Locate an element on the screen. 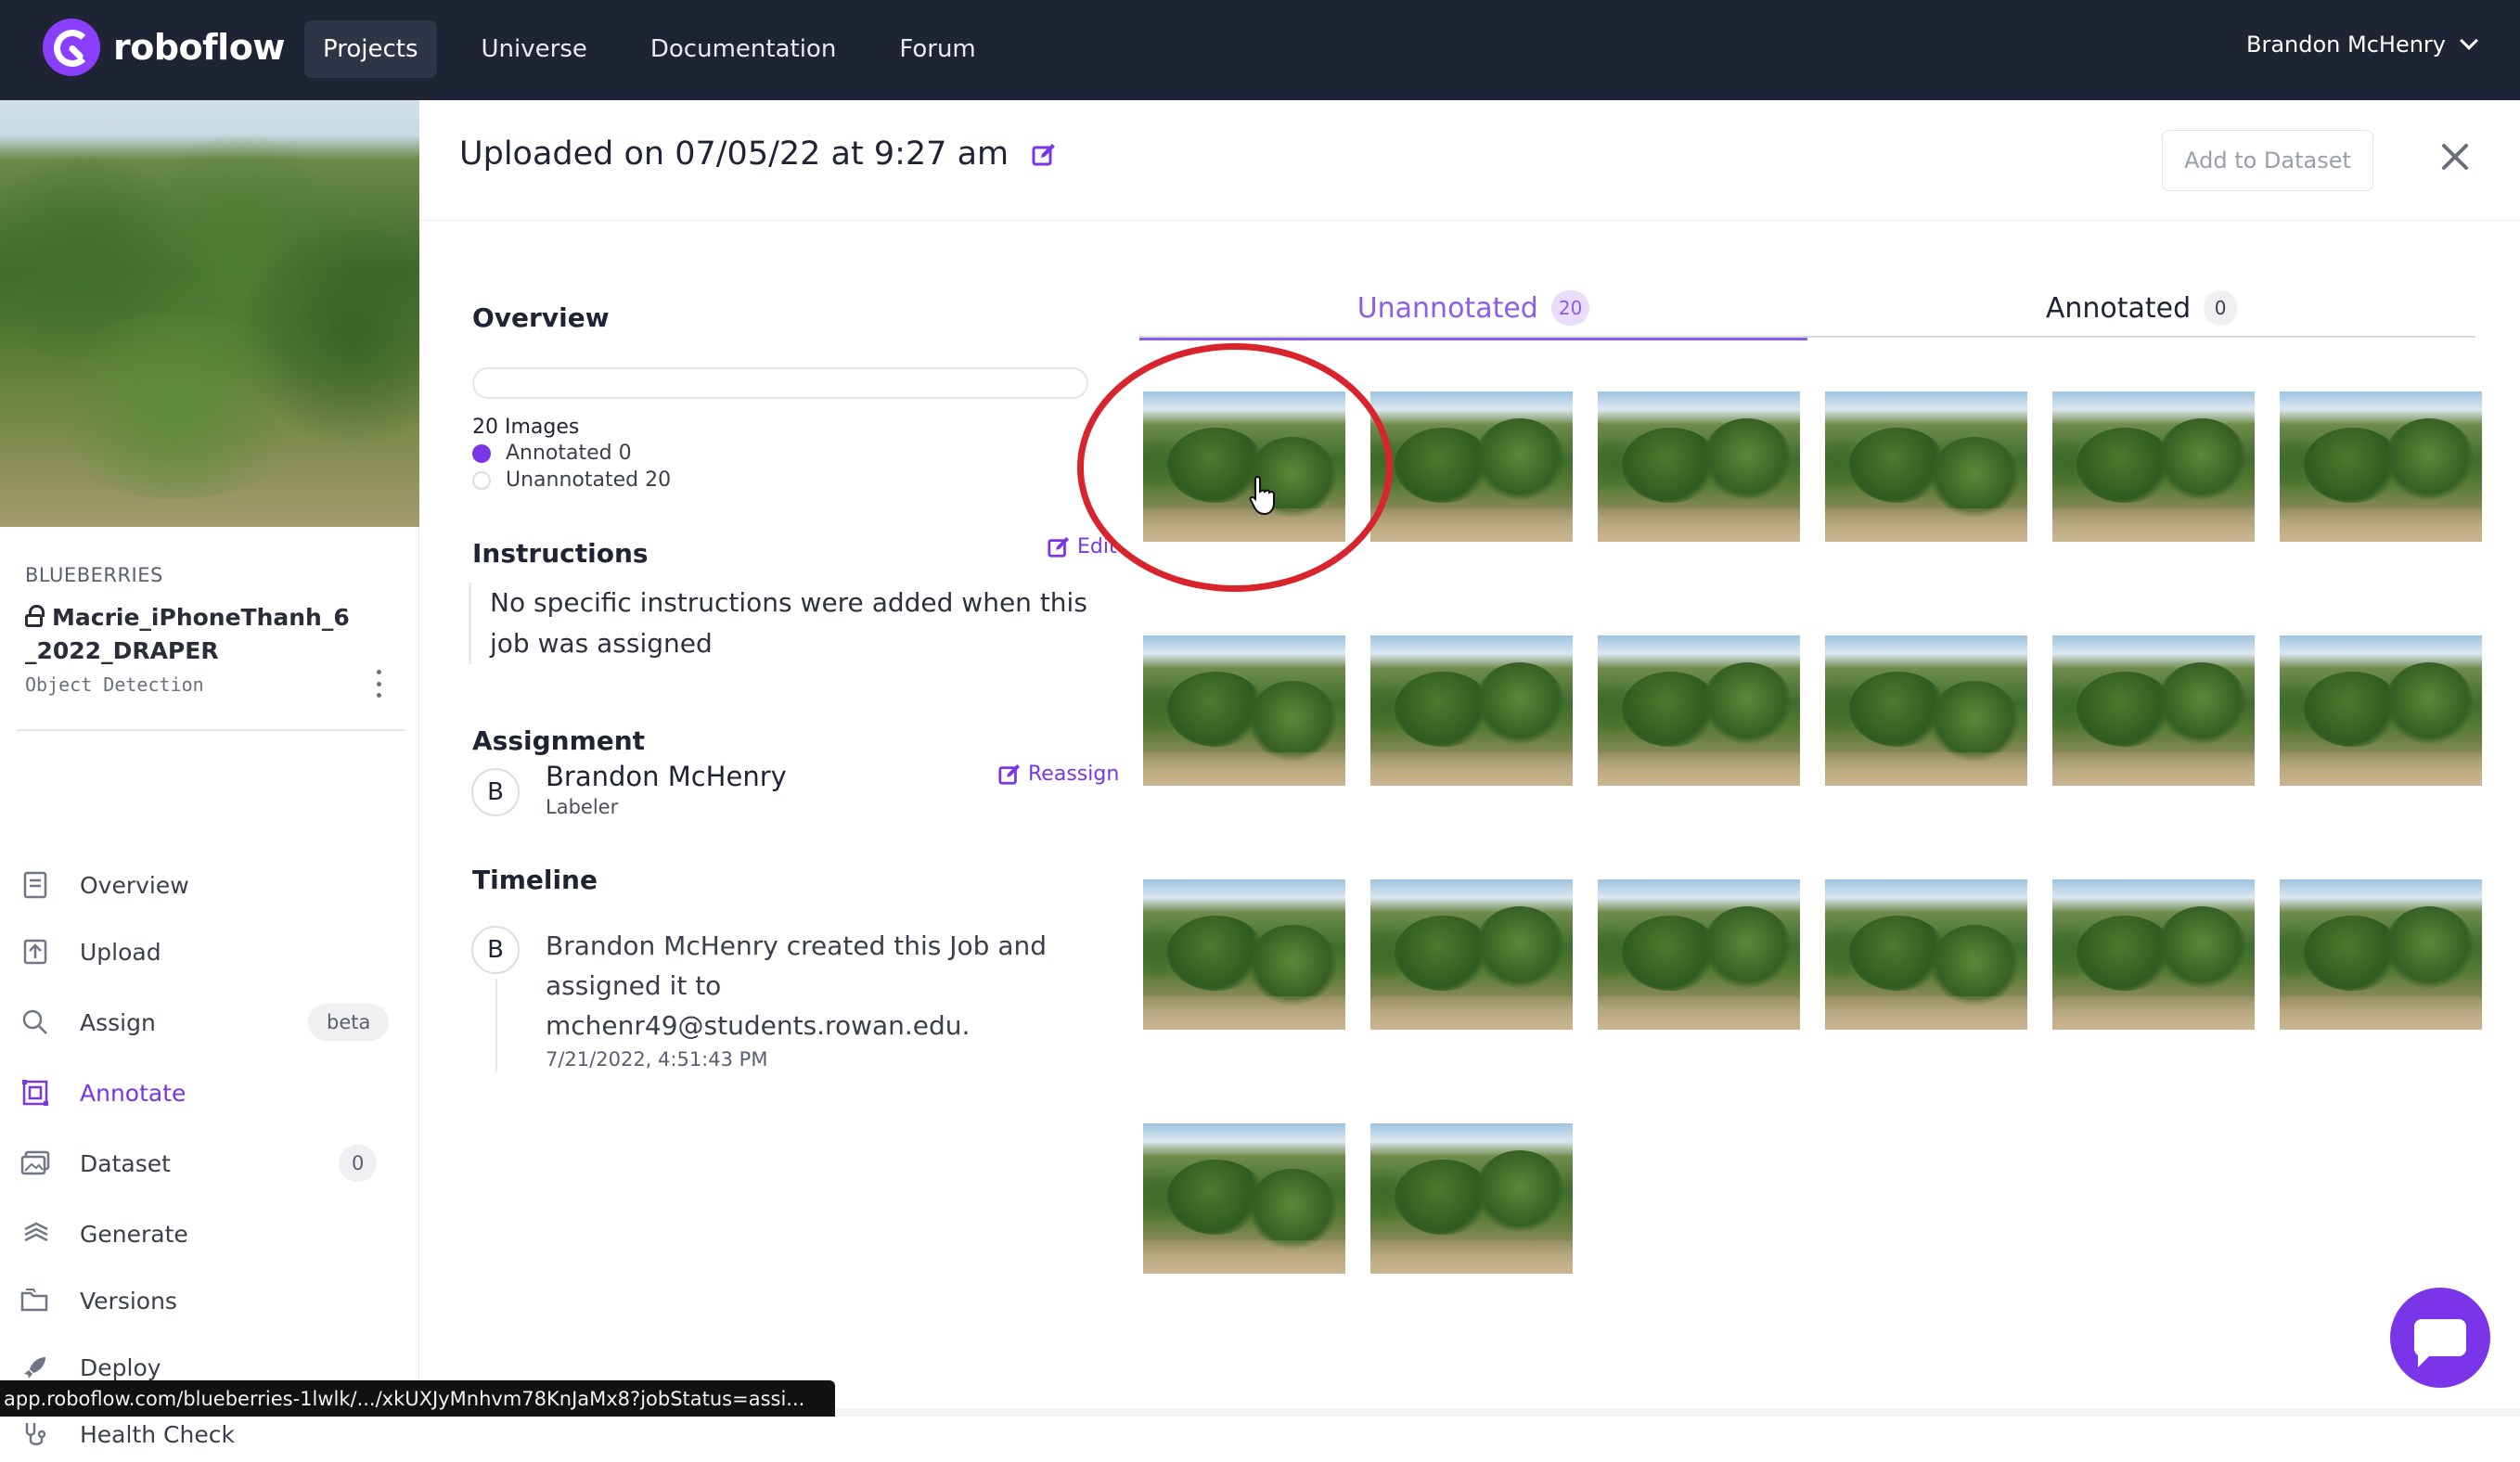 The height and width of the screenshot is (1462, 2520). sidebar-item-label: Versions is located at coordinates (128, 1301).